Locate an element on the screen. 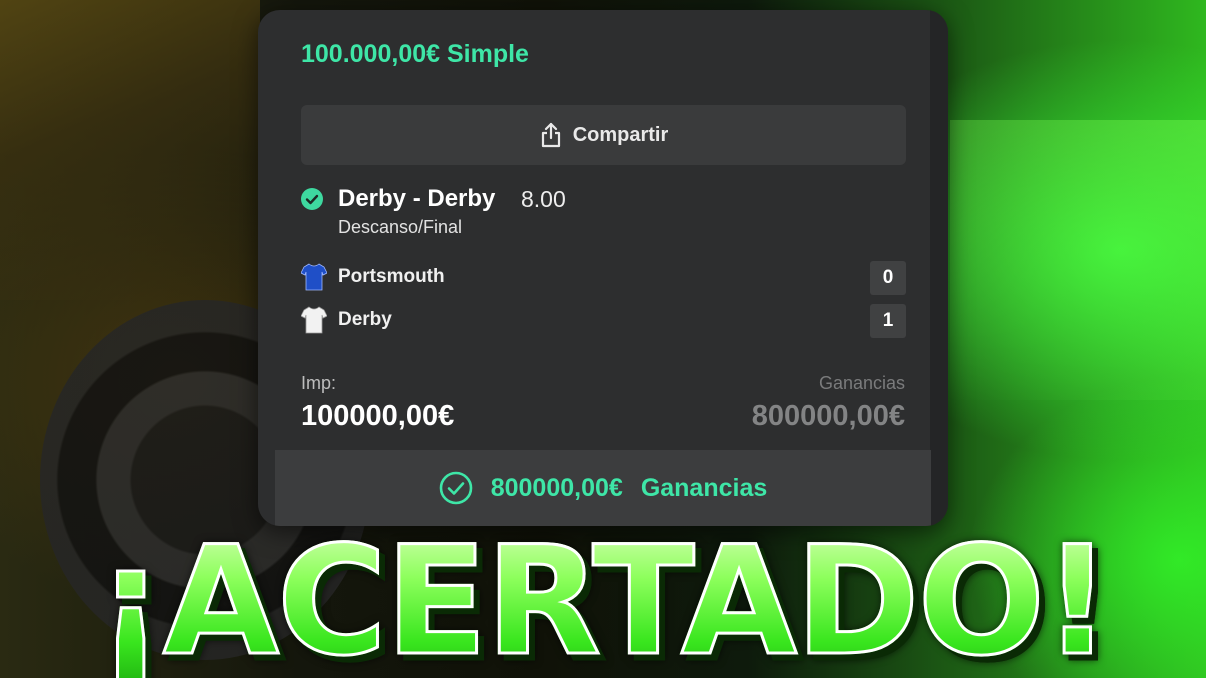 The height and width of the screenshot is (678, 1206). share-button: Compartir is located at coordinates (603, 135).